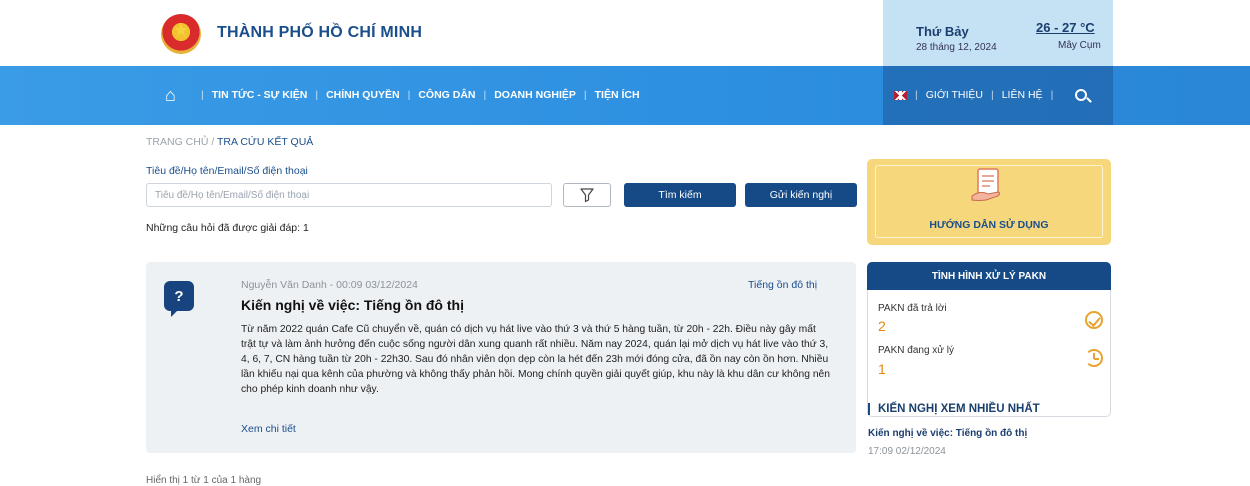 The width and height of the screenshot is (1250, 486). What do you see at coordinates (882, 326) in the screenshot?
I see `answered-value: 2` at bounding box center [882, 326].